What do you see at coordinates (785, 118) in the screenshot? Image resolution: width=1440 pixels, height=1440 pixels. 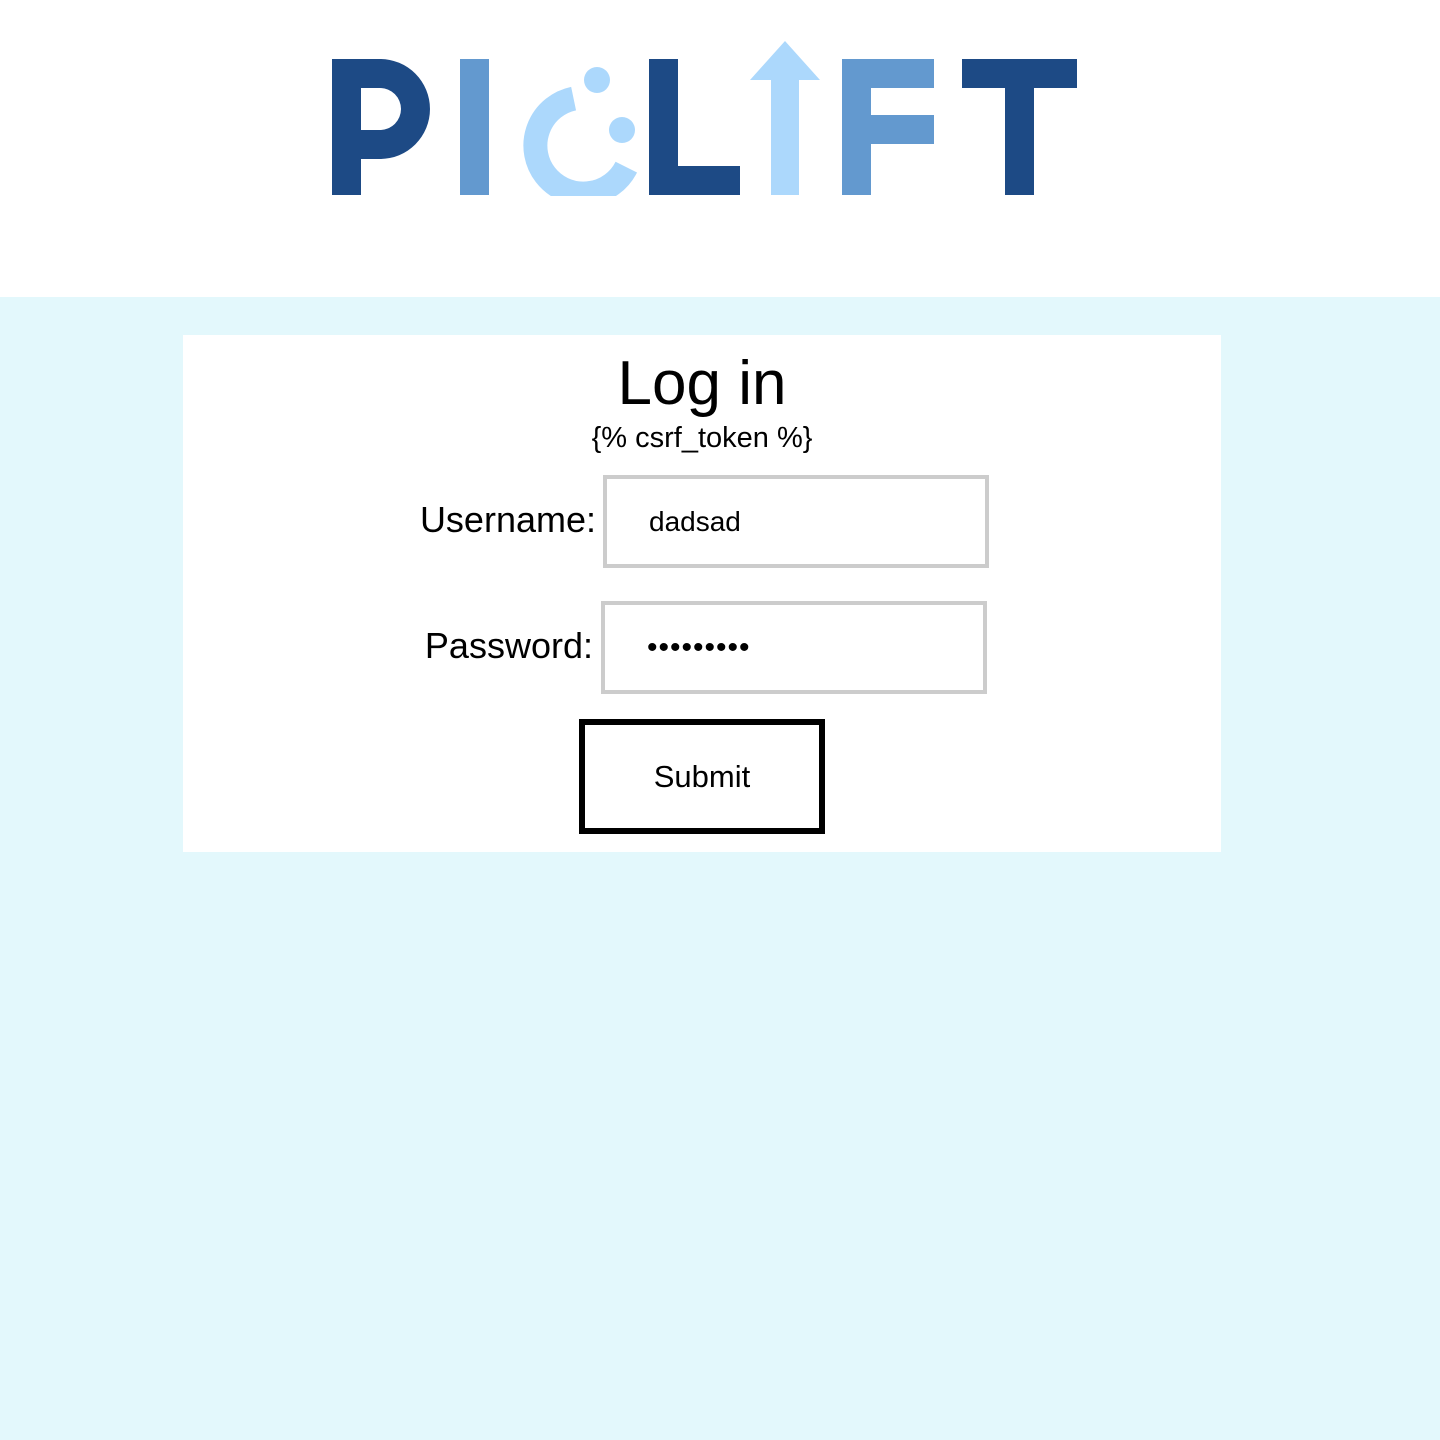 I see `logo-arrow-i` at bounding box center [785, 118].